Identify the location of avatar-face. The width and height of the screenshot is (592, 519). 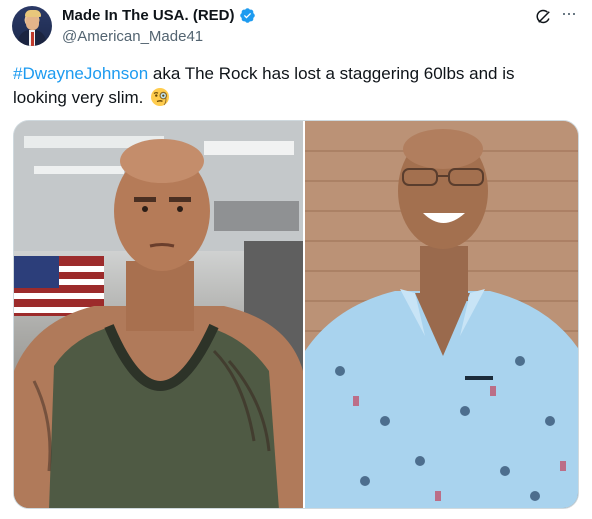
(32, 22).